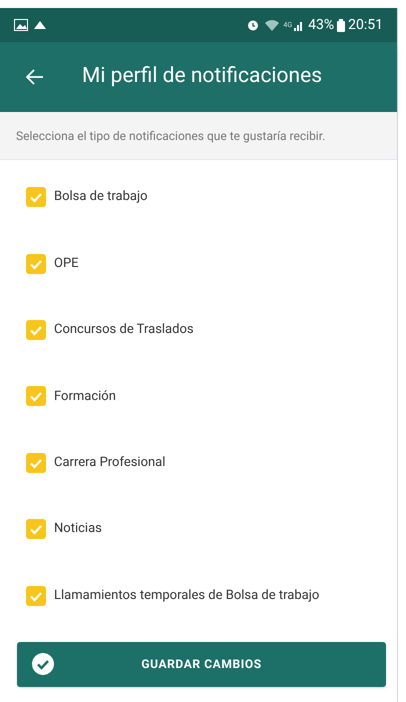 This screenshot has height=702, width=406. I want to click on option-label: Carrera Profesional, so click(110, 463).